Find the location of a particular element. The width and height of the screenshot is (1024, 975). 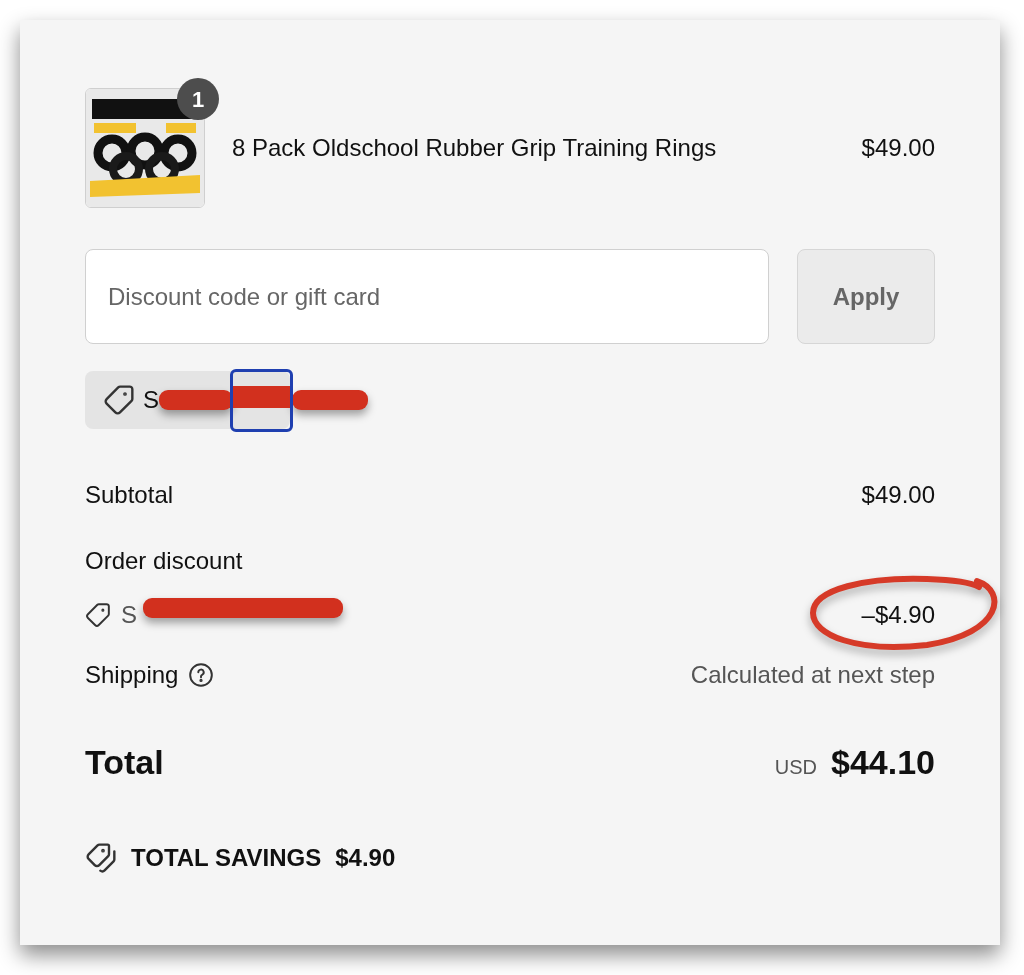

discount-code-field: Discount code or gift card is located at coordinates (427, 296).